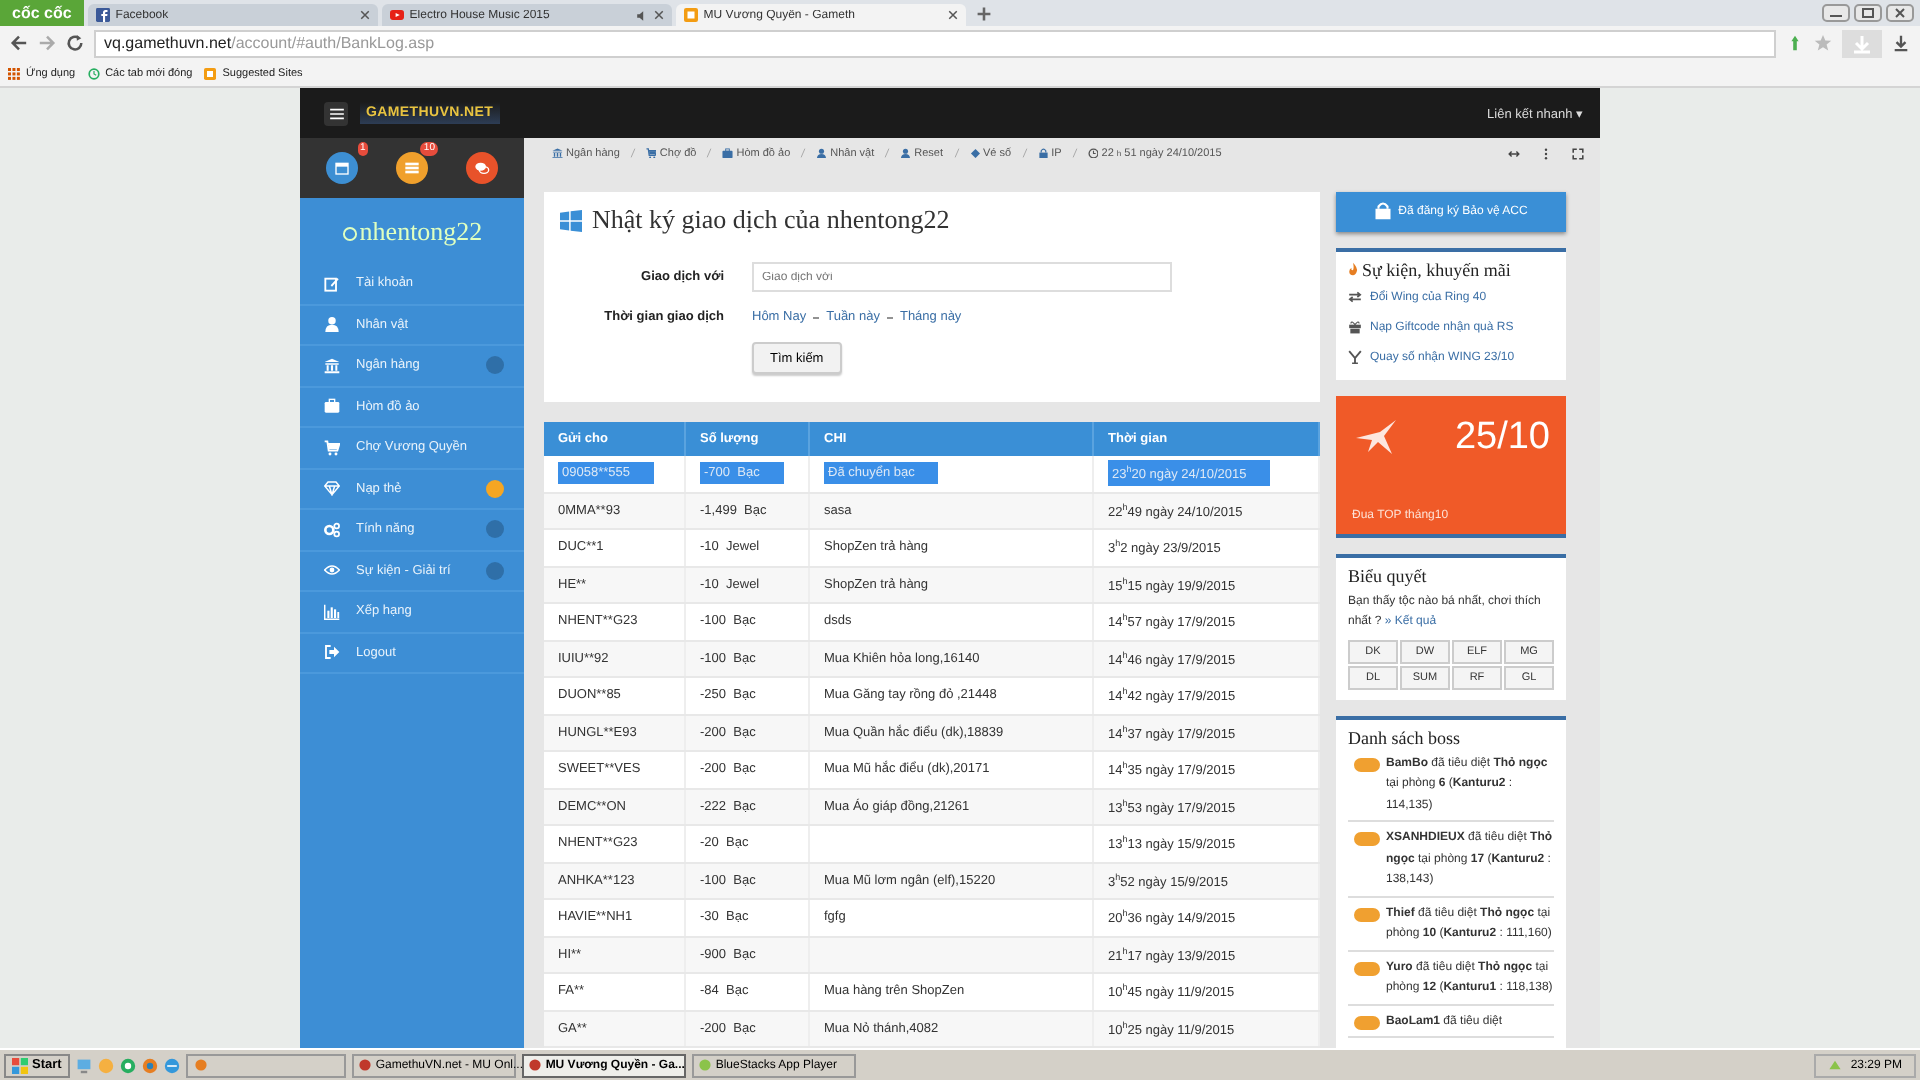 Image resolution: width=1920 pixels, height=1080 pixels. I want to click on section-title: Danh sách boss, so click(1405, 737).